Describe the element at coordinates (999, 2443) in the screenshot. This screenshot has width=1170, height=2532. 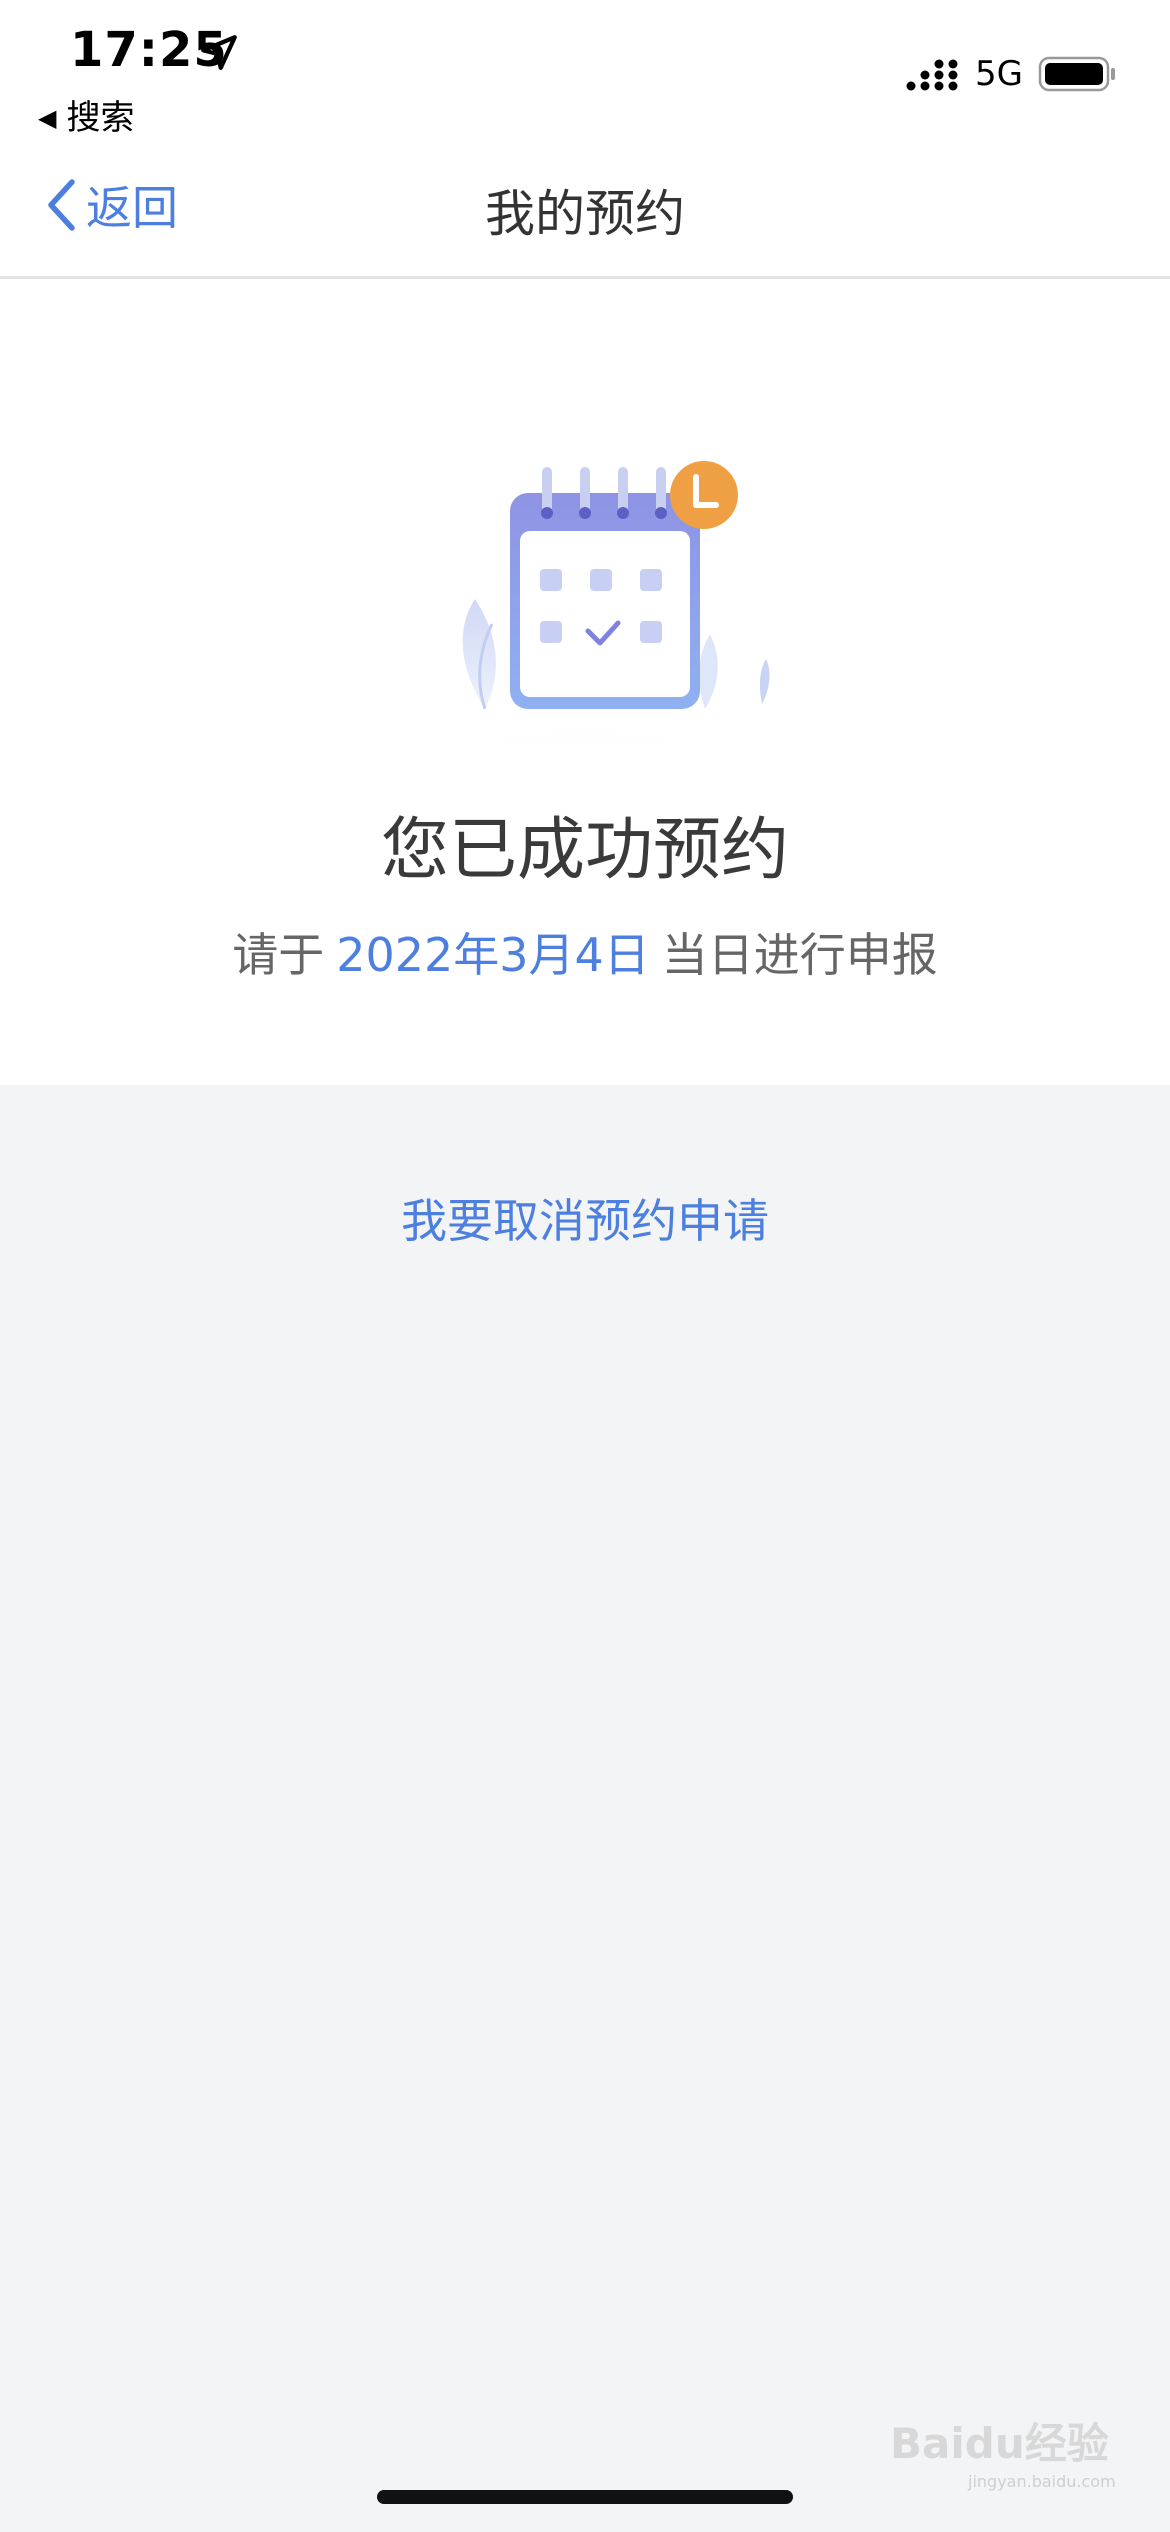
I see `watermark-logo: Baidu经验` at that location.